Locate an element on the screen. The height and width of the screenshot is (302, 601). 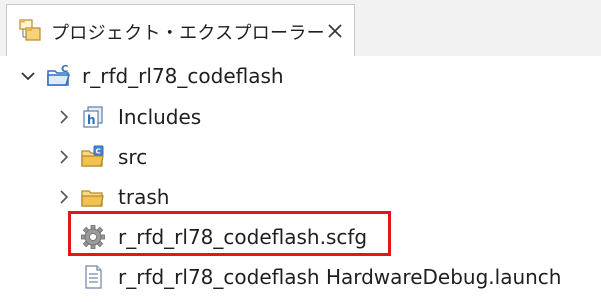
project-explorer-tab: プロジェクト・エクスプローラー is located at coordinates (180, 30).